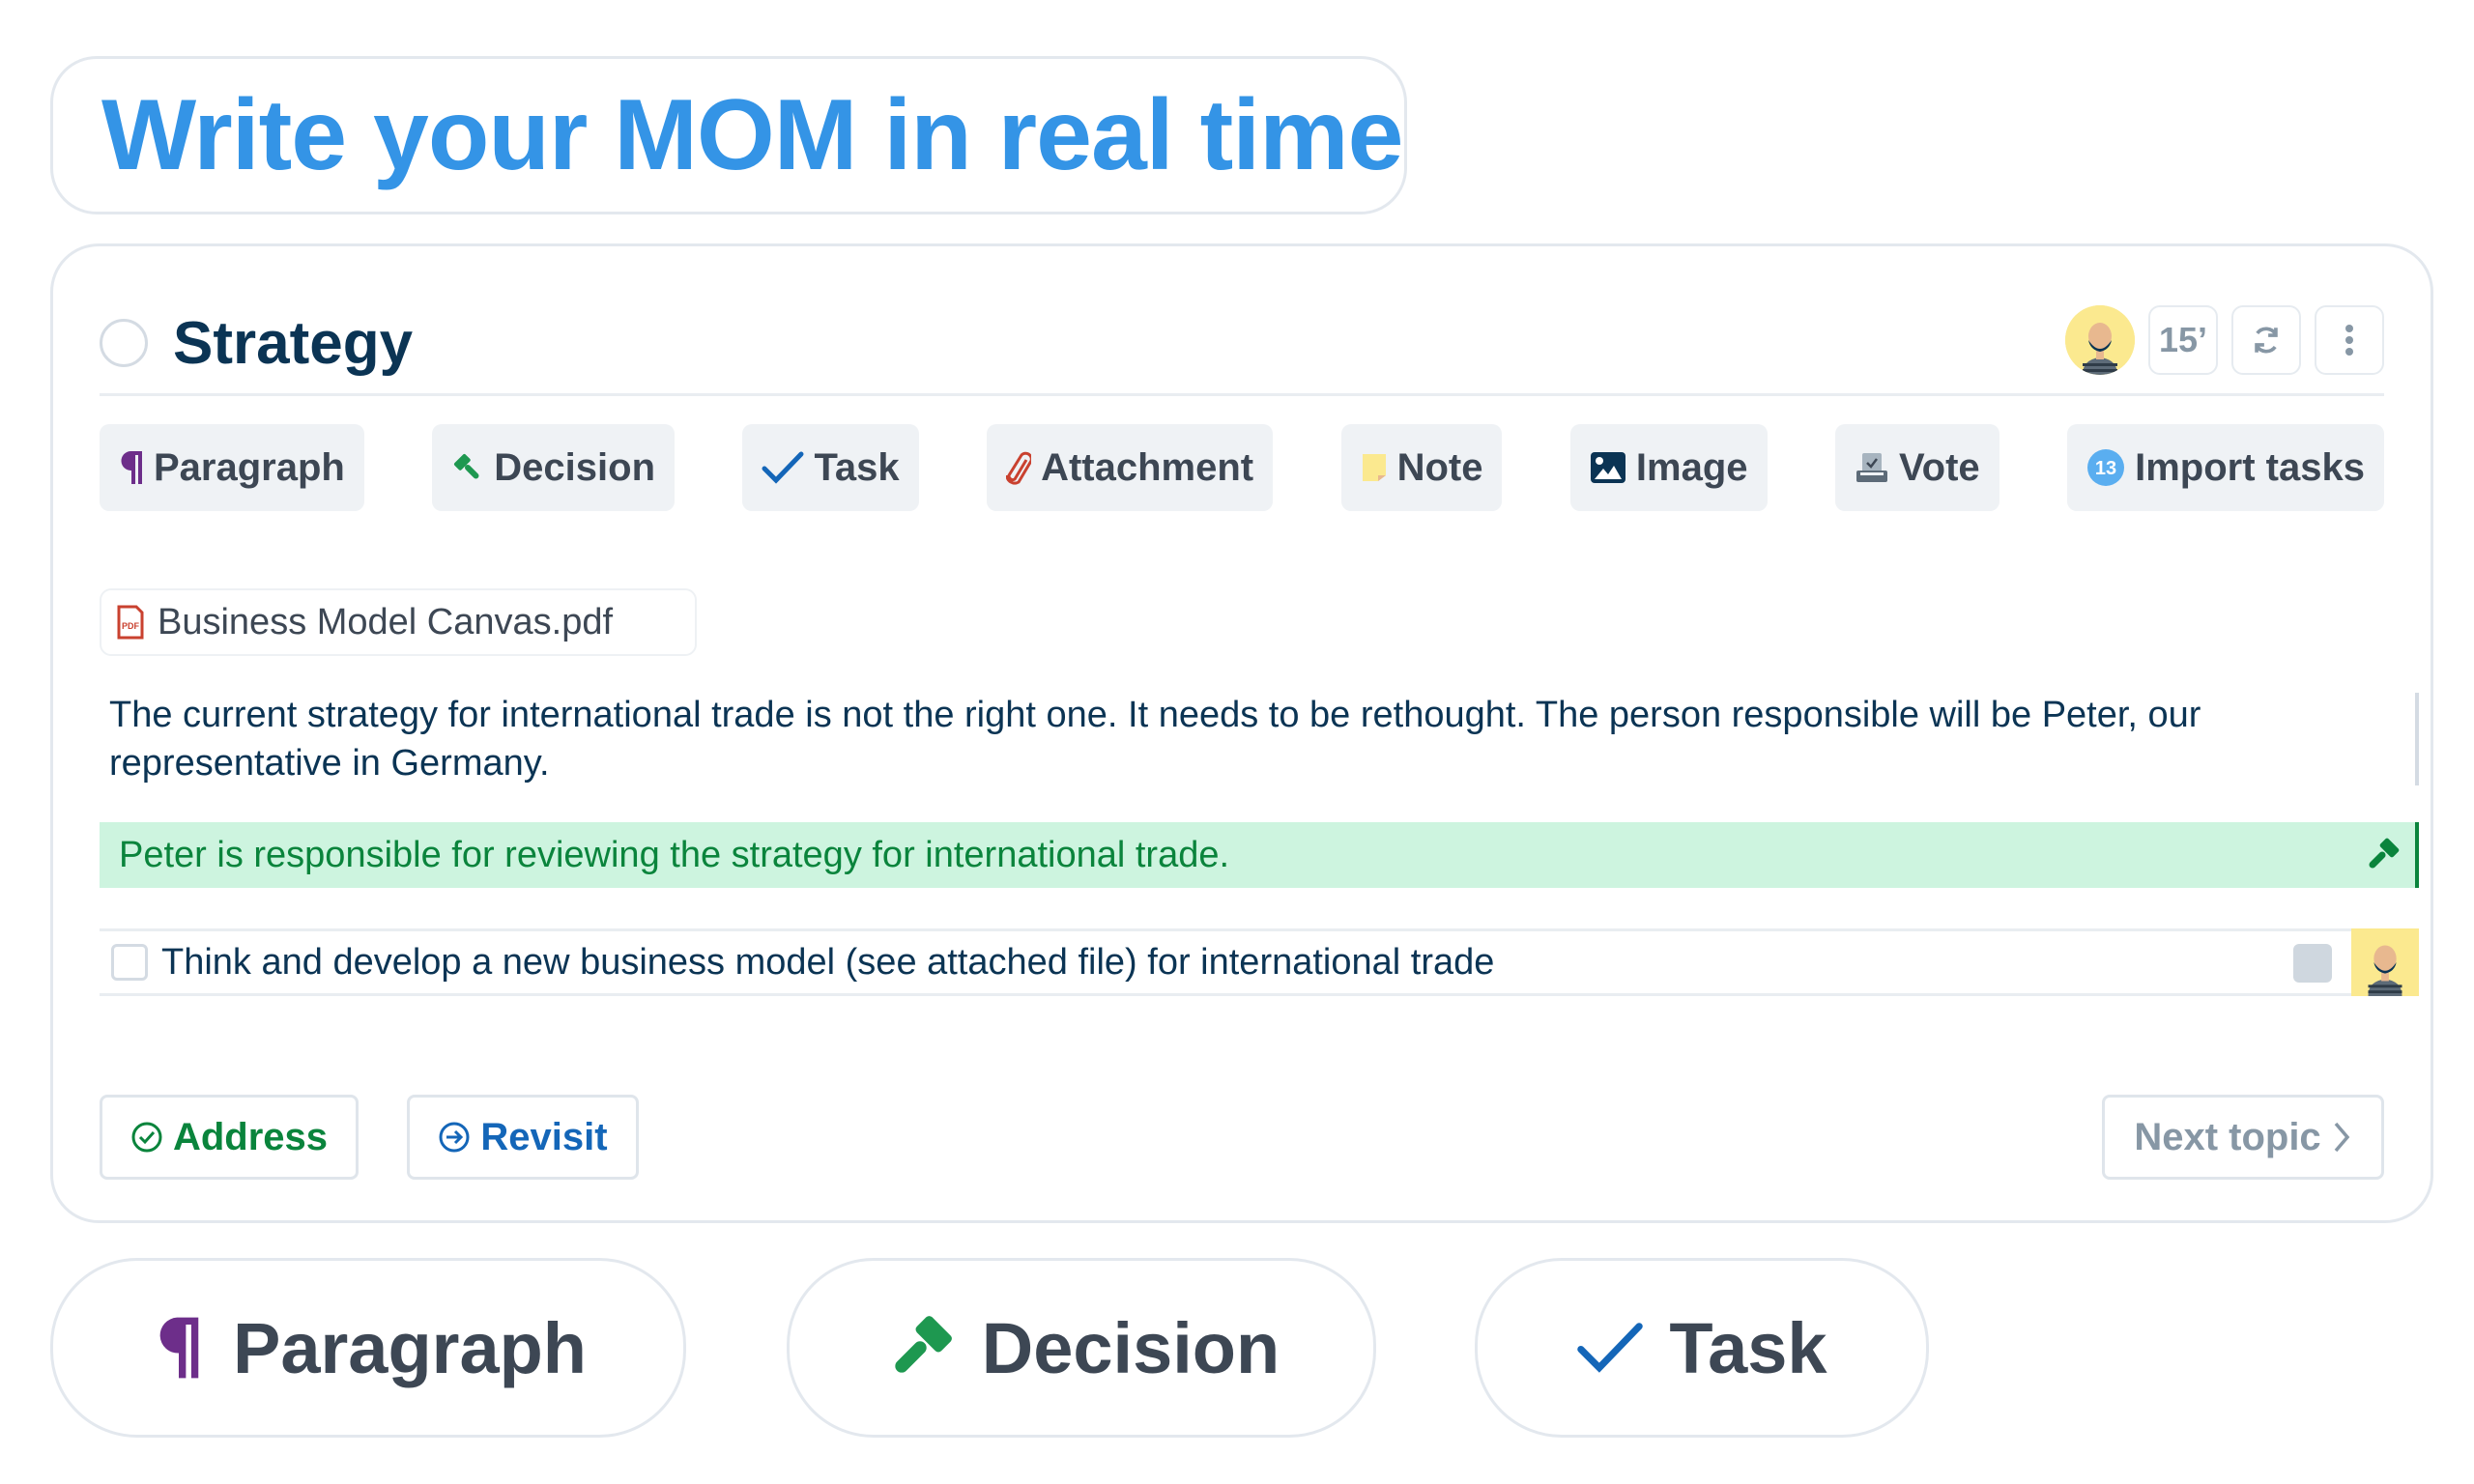 The image size is (2474, 1484). What do you see at coordinates (2250, 467) in the screenshot?
I see `toolbar-import-tasks-label: Import tasks` at bounding box center [2250, 467].